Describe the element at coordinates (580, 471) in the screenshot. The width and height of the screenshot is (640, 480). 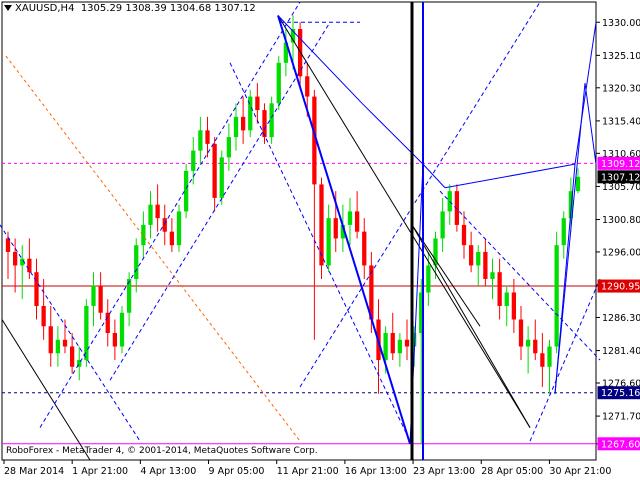
I see `x-tick-label: 30 Apr 21:00` at that location.